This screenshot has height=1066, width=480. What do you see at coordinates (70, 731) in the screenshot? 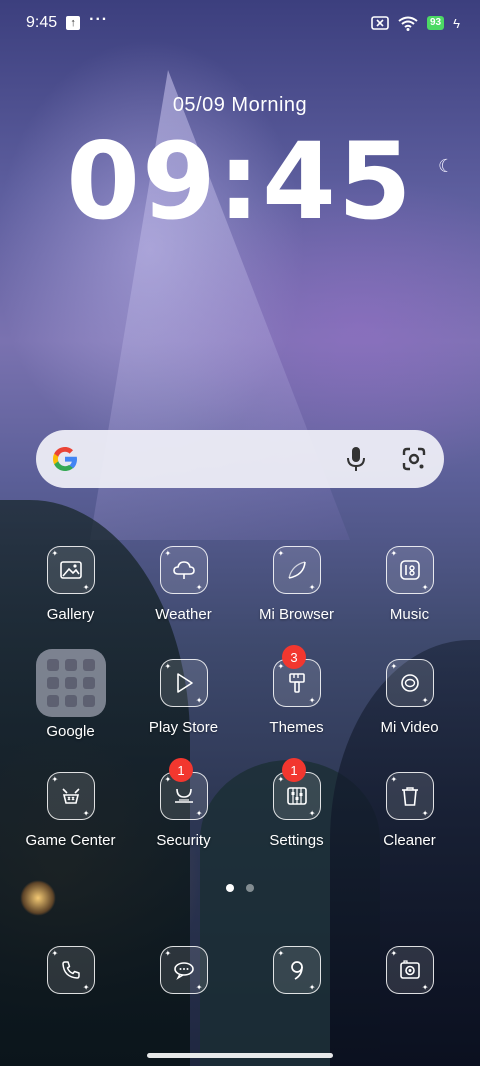
I see `app-label: Google` at bounding box center [70, 731].